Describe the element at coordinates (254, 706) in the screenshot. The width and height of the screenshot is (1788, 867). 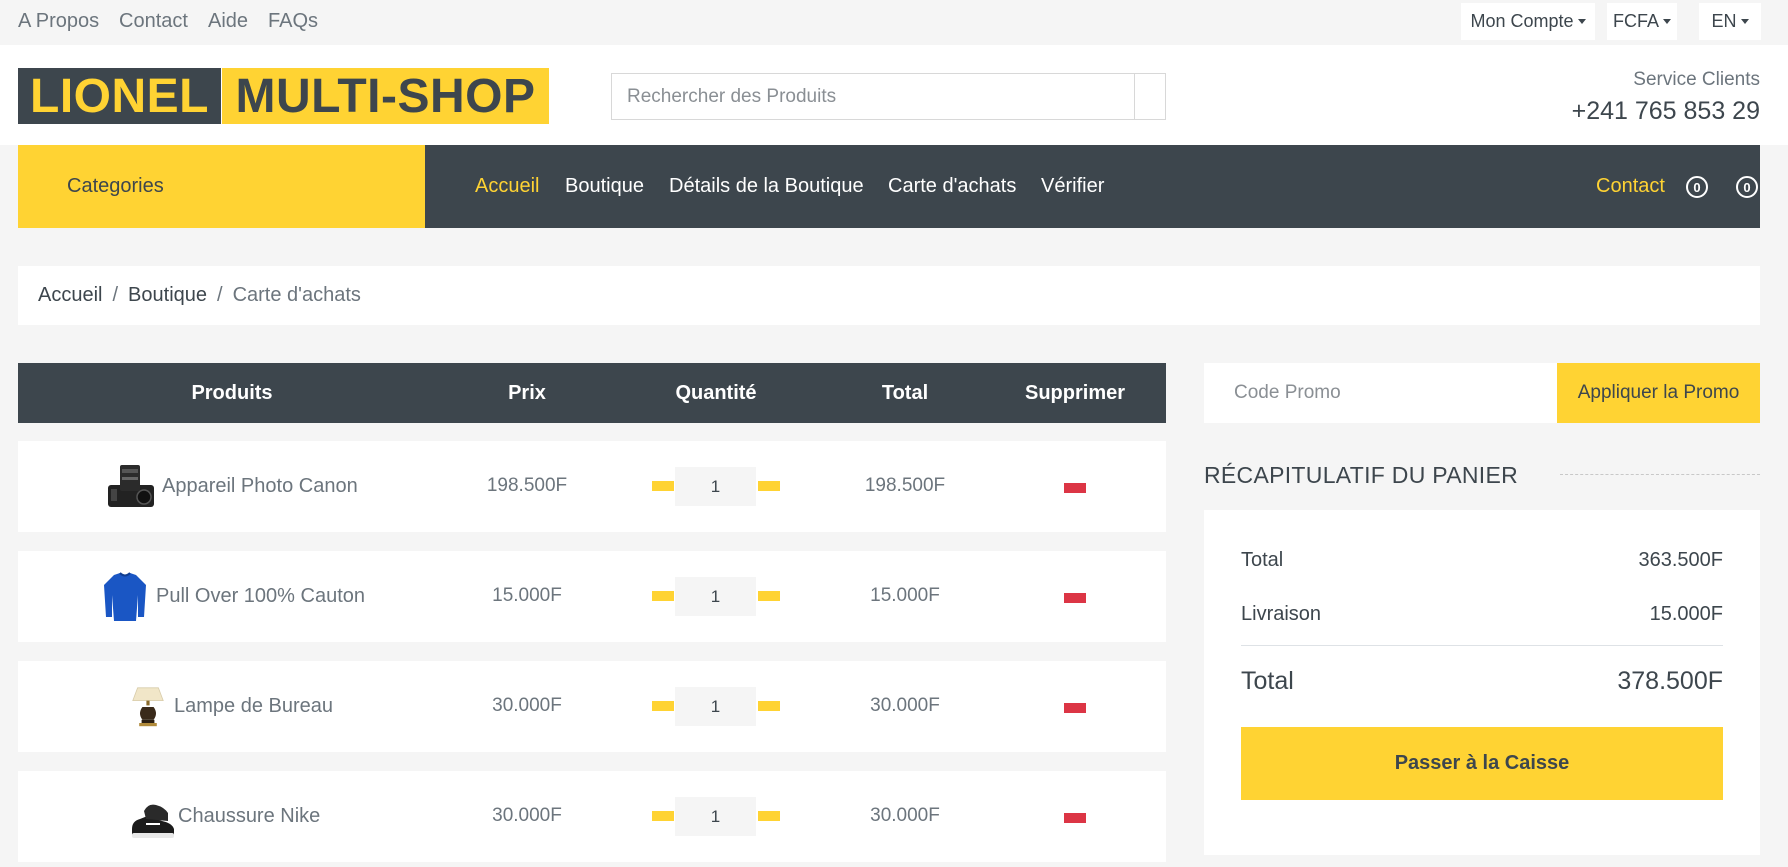
I see `product-name: Lampe de Bureau` at that location.